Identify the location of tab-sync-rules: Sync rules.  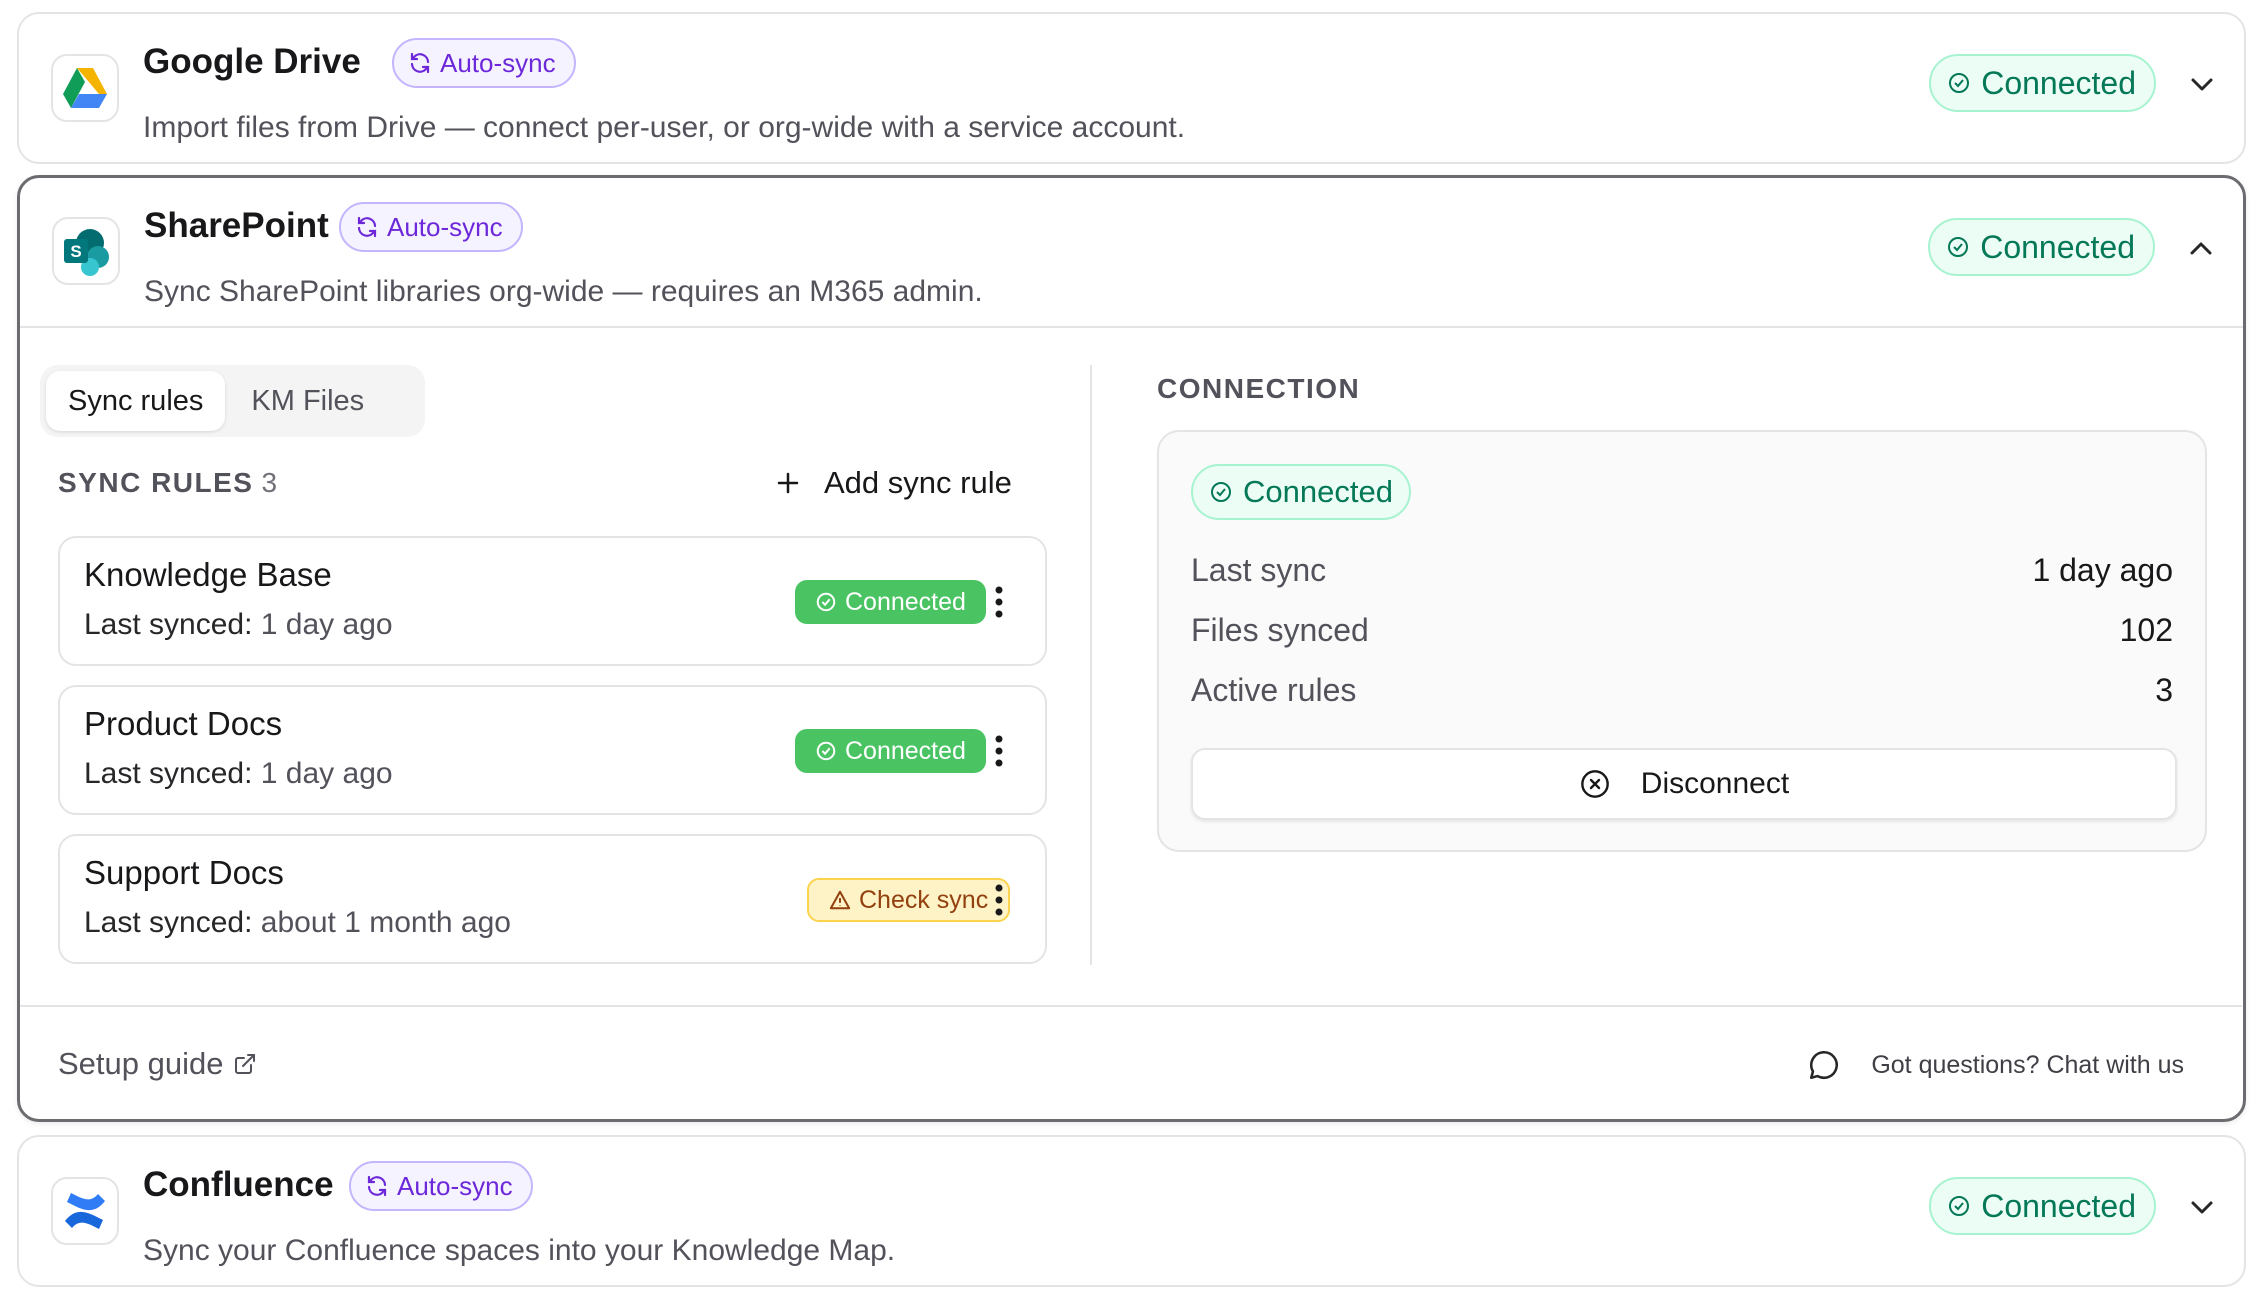
(136, 401).